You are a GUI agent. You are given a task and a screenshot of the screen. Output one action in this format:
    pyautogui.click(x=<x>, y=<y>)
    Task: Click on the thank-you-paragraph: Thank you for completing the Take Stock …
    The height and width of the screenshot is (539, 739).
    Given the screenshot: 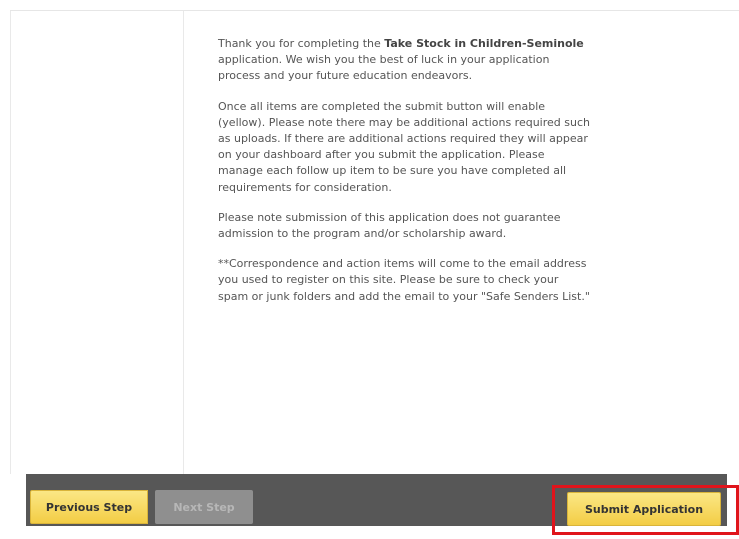 What is the action you would take?
    pyautogui.click(x=404, y=60)
    